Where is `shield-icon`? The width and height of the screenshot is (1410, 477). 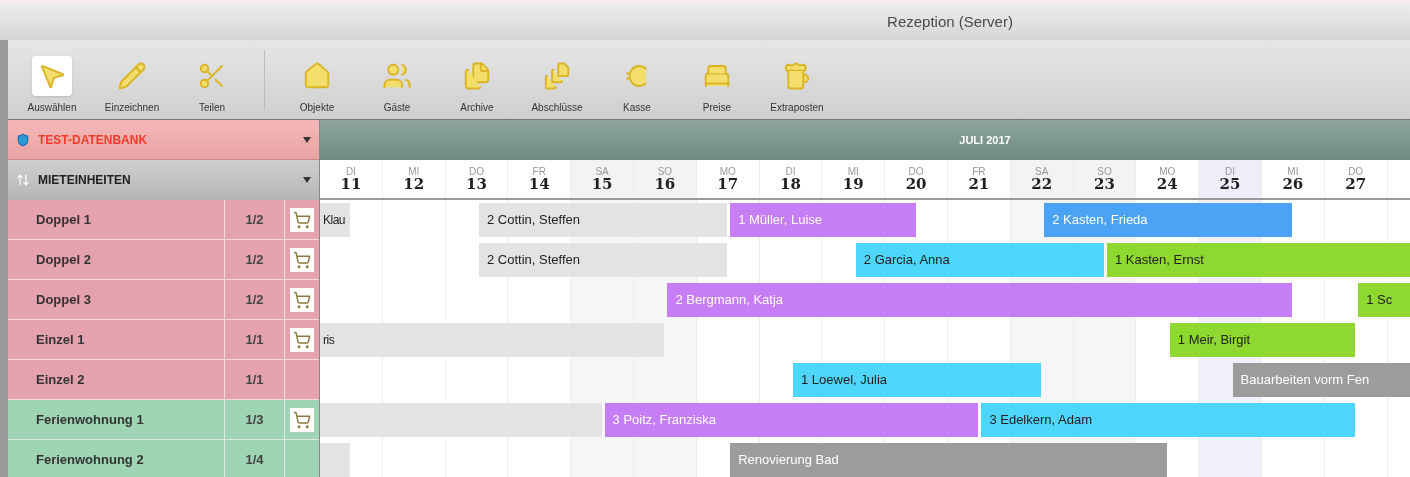
shield-icon is located at coordinates (23, 139).